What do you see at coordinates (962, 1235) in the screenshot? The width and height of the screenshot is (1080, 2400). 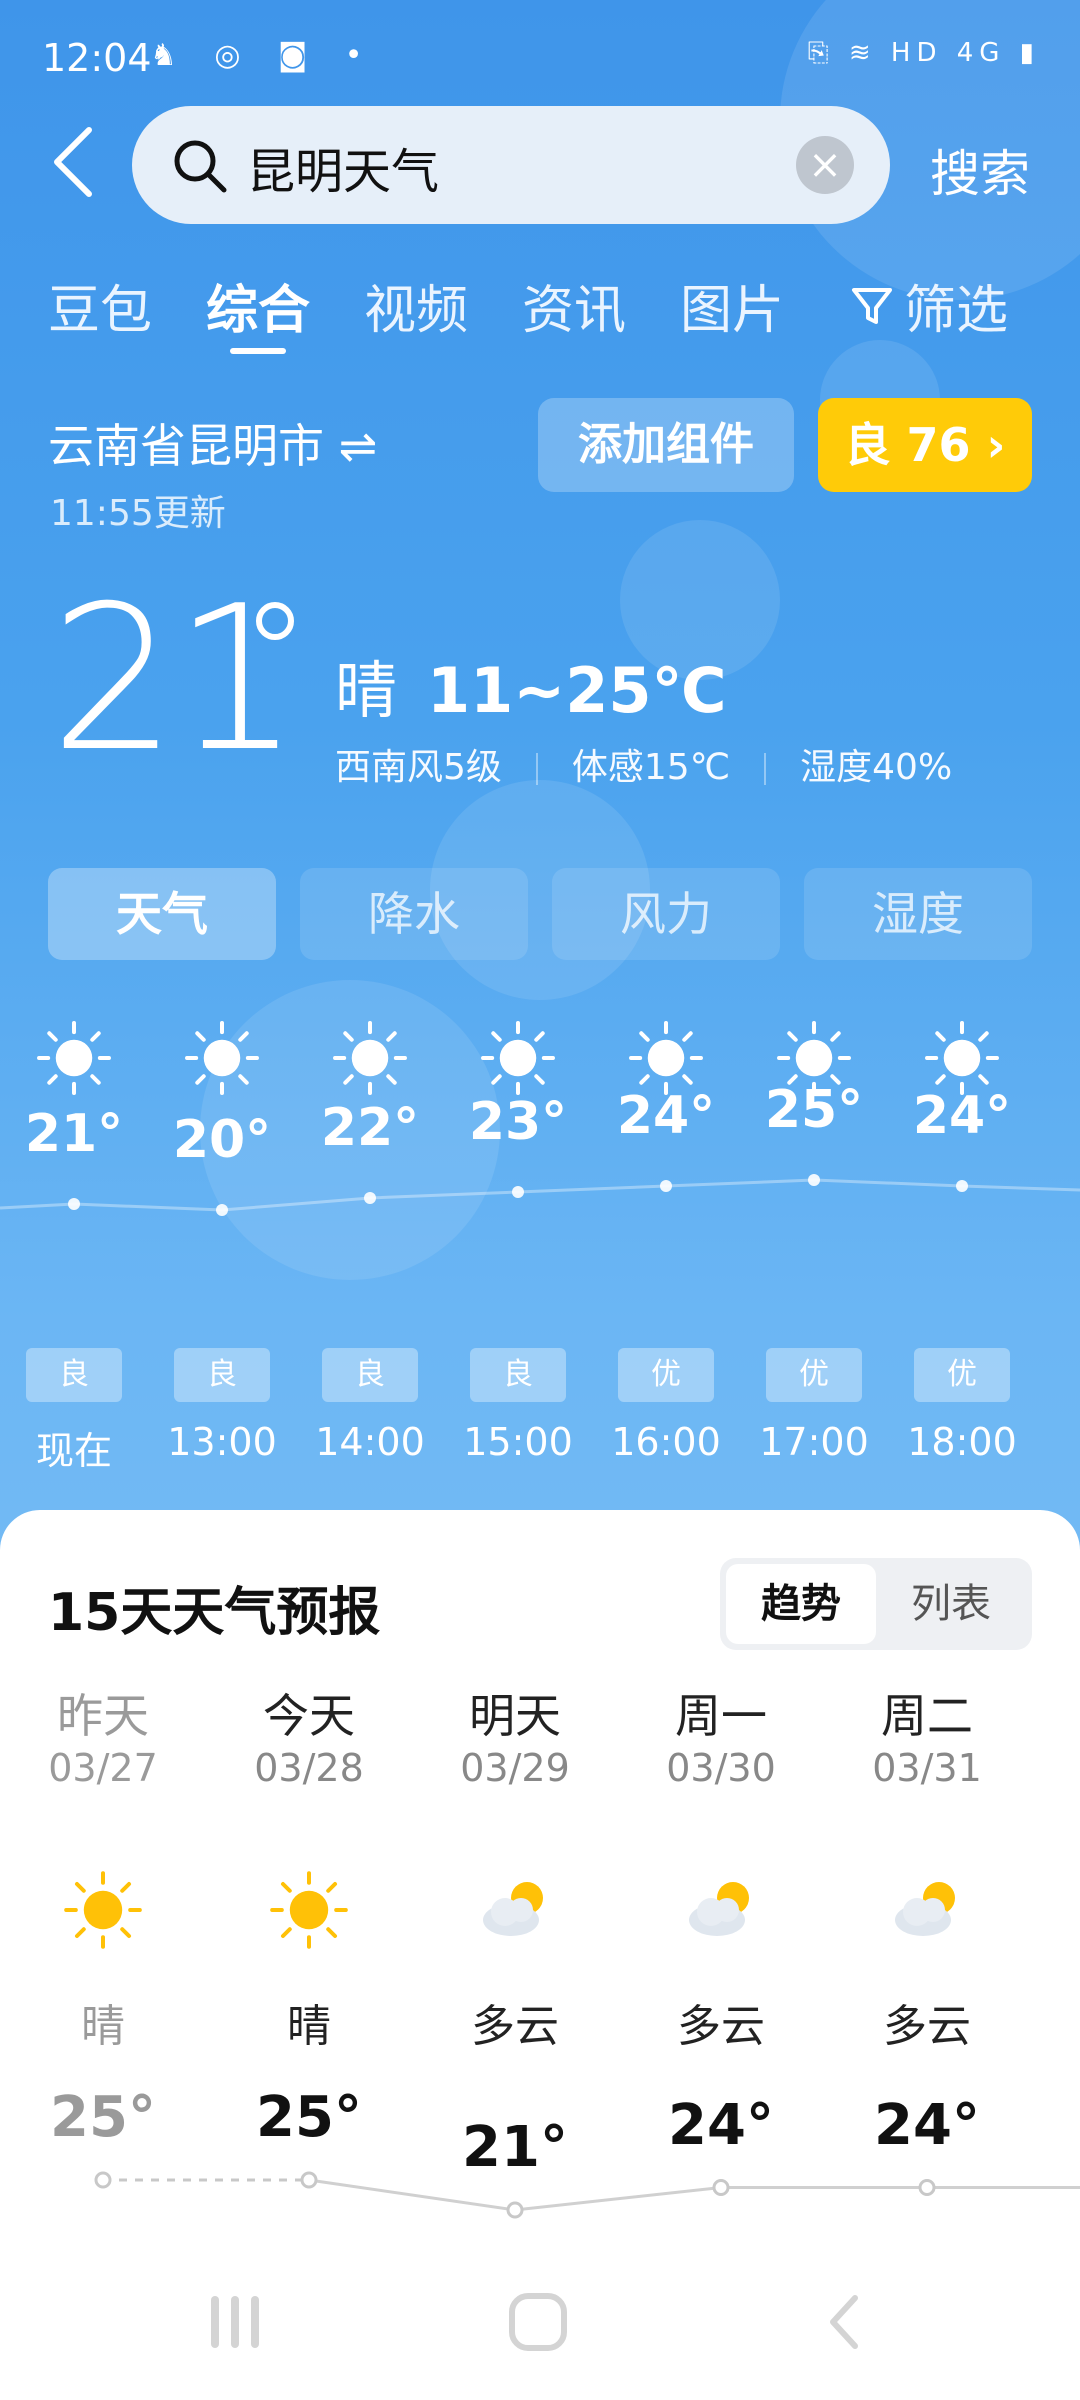 I see `hour-item: 24° 优 18:00` at bounding box center [962, 1235].